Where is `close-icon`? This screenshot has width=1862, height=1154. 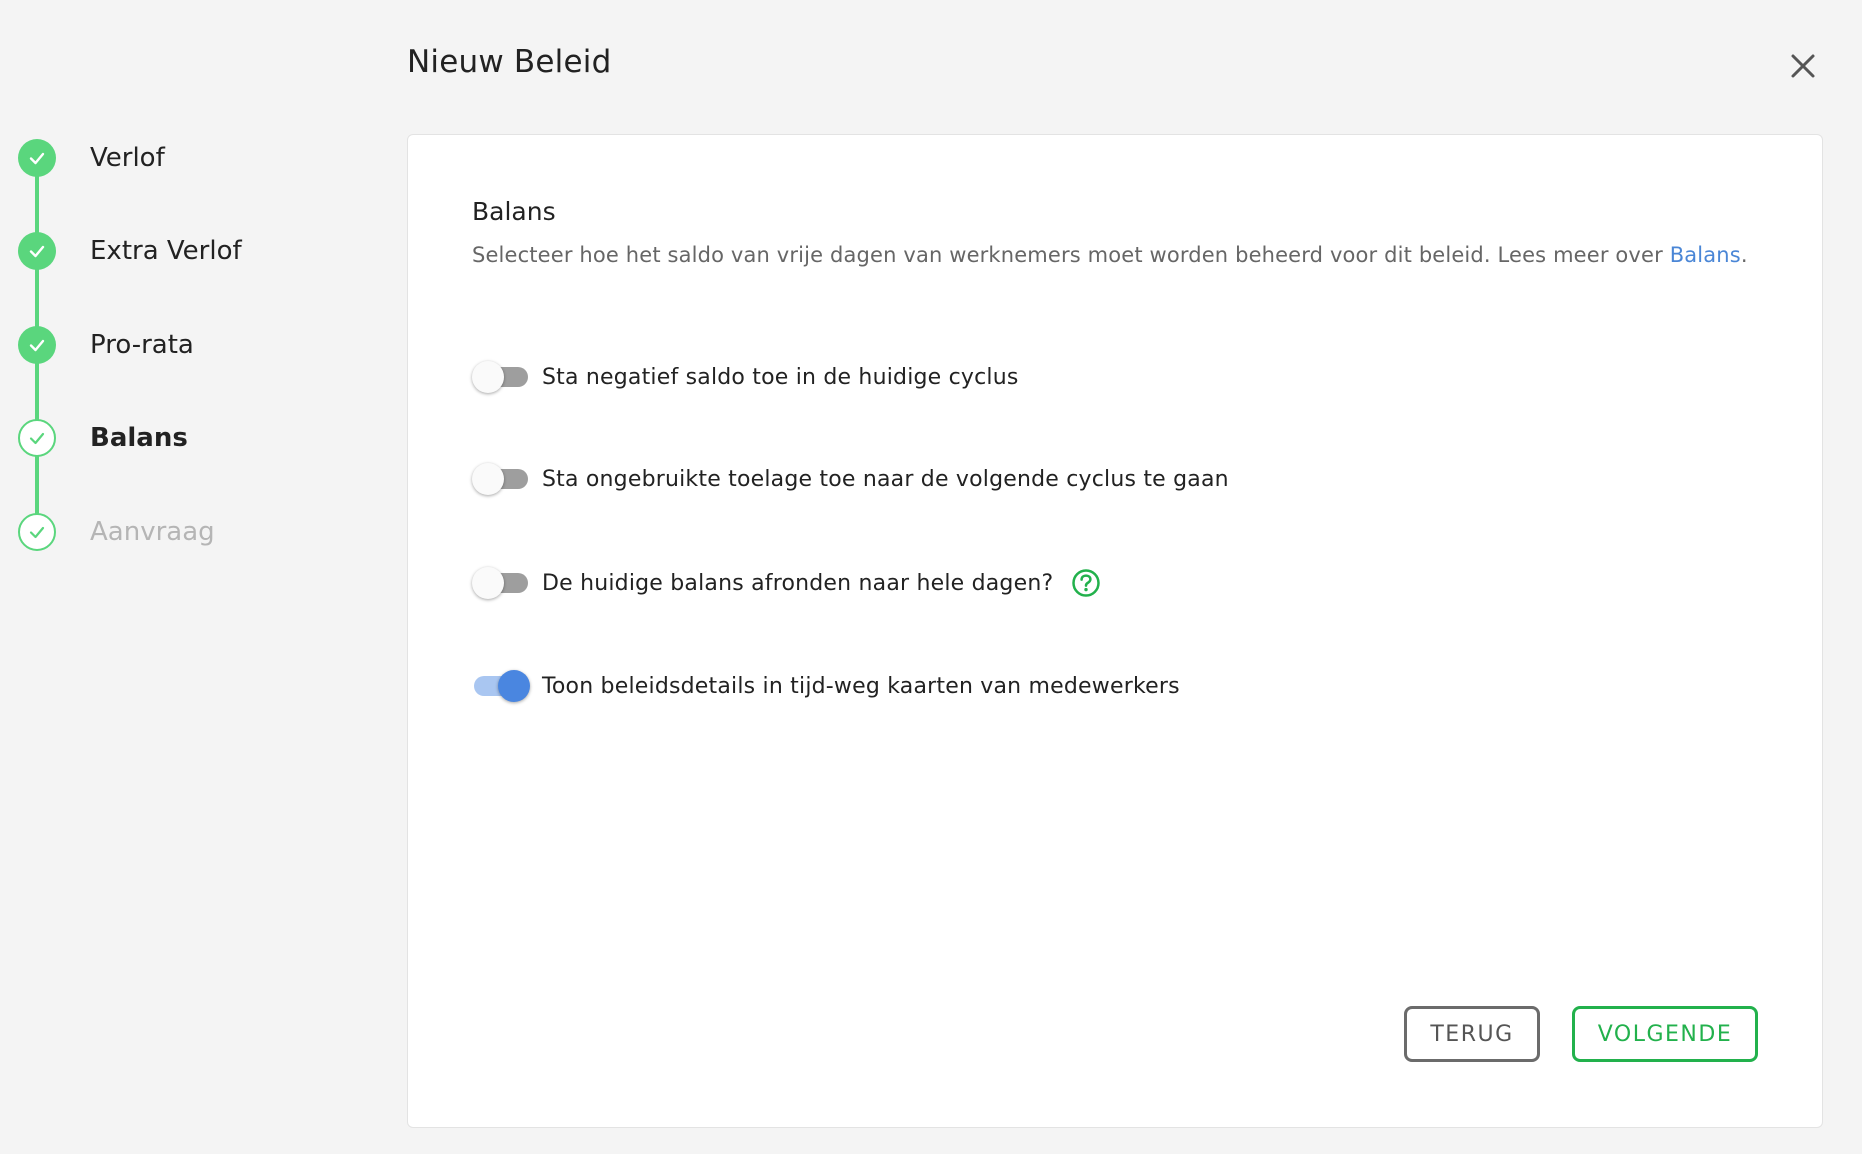 close-icon is located at coordinates (1803, 66).